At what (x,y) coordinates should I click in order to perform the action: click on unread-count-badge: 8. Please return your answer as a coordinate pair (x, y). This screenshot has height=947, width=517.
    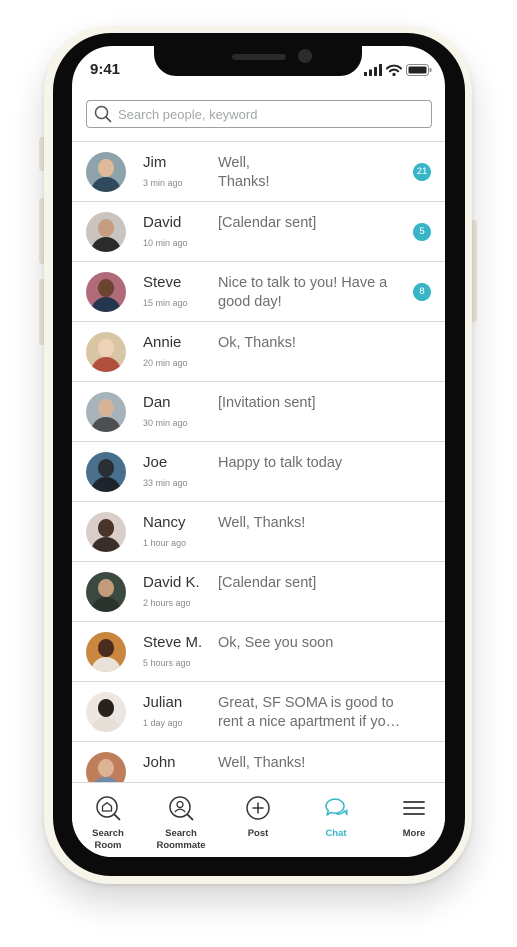
    Looking at the image, I should click on (422, 292).